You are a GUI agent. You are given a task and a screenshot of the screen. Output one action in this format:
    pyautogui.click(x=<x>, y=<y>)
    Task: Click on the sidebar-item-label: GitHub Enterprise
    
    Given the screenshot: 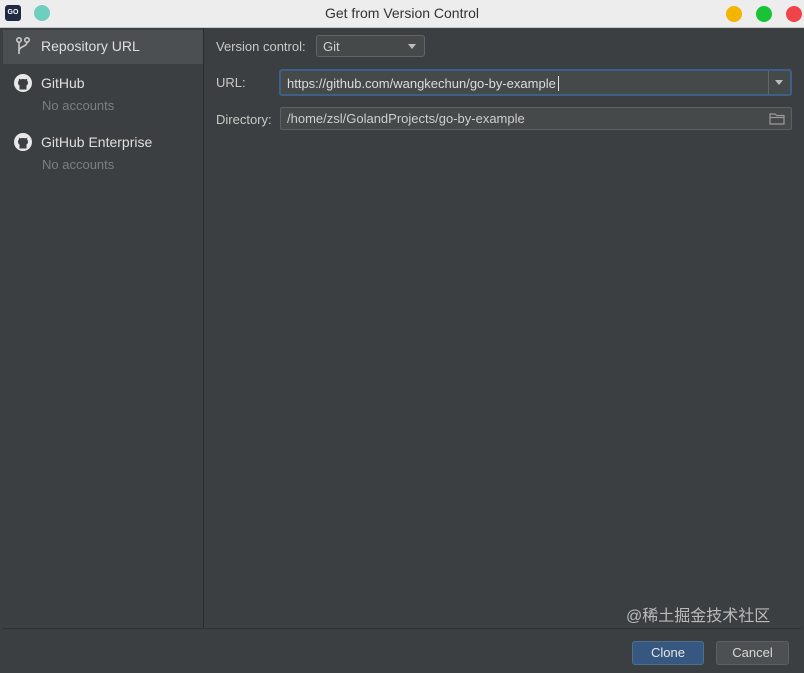 What is the action you would take?
    pyautogui.click(x=97, y=142)
    